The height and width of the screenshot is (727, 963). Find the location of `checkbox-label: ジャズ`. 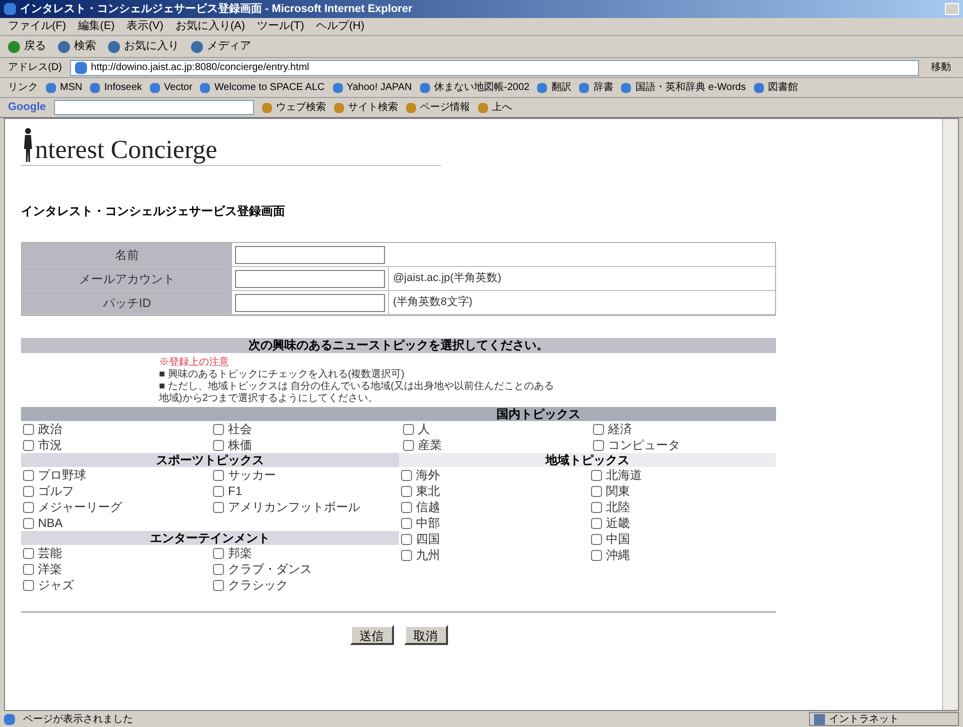

checkbox-label: ジャズ is located at coordinates (56, 585).